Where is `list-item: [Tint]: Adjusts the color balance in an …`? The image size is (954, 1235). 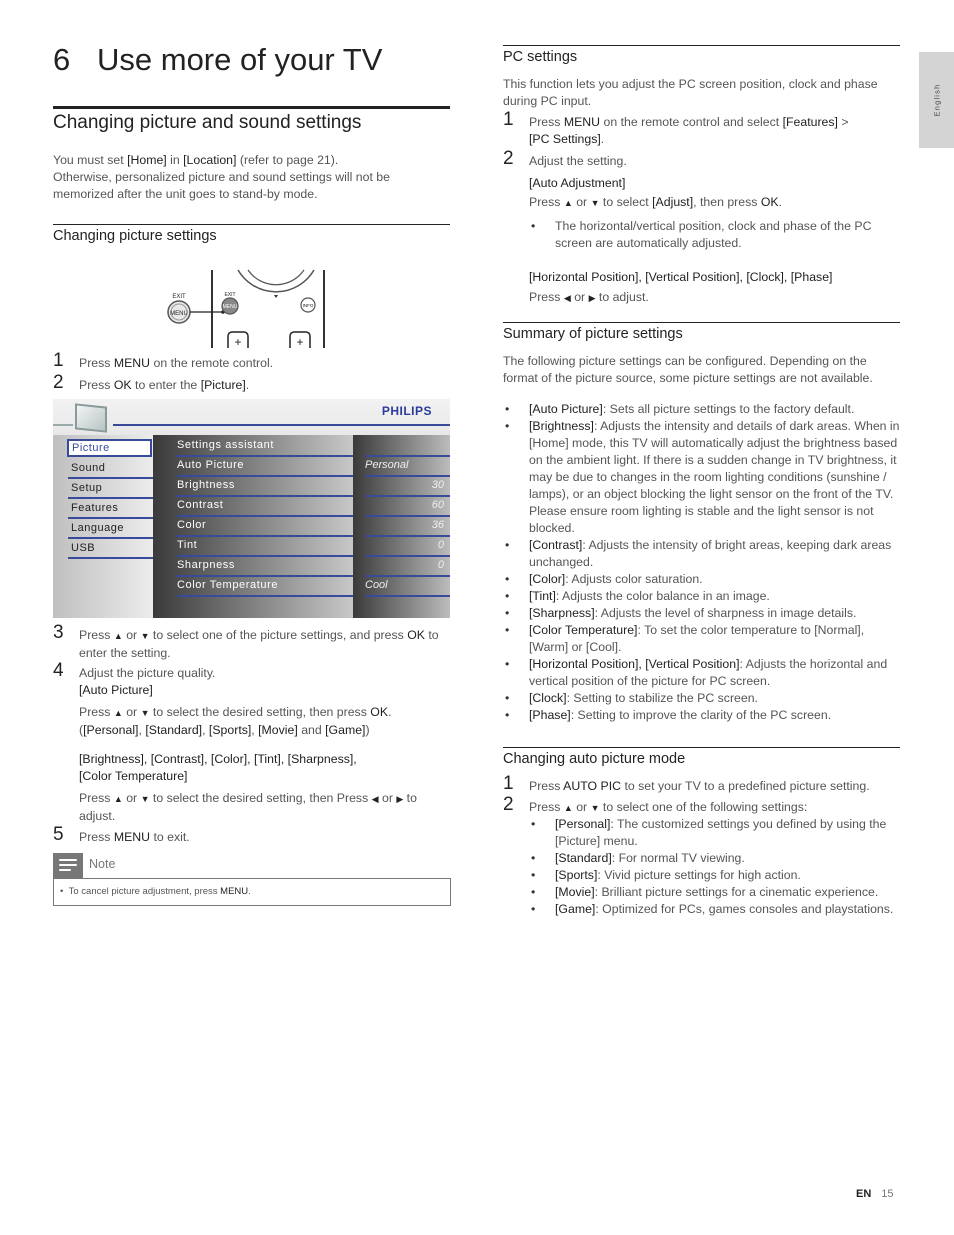
list-item: [Tint]: Adjusts the color balance in an … is located at coordinates (702, 596).